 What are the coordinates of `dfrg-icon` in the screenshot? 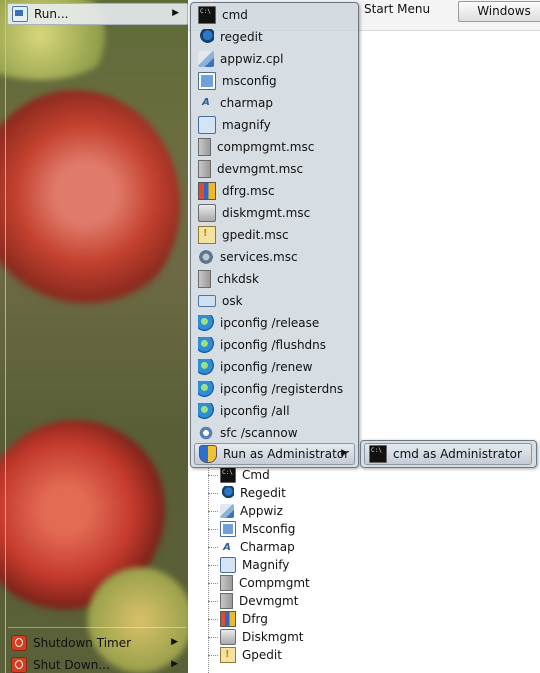 It's located at (207, 191).